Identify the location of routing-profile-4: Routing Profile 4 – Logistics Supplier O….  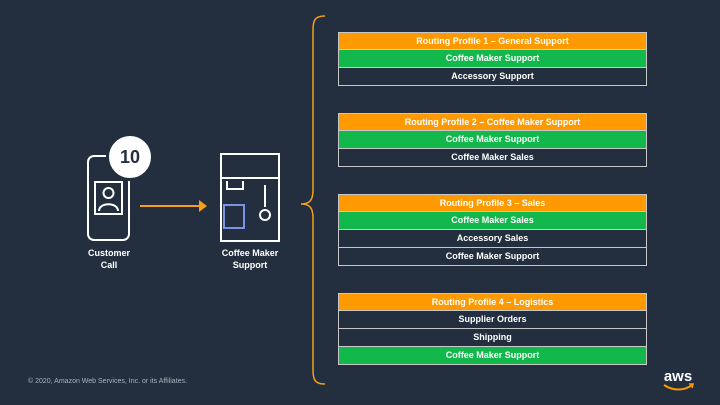
(492, 329).